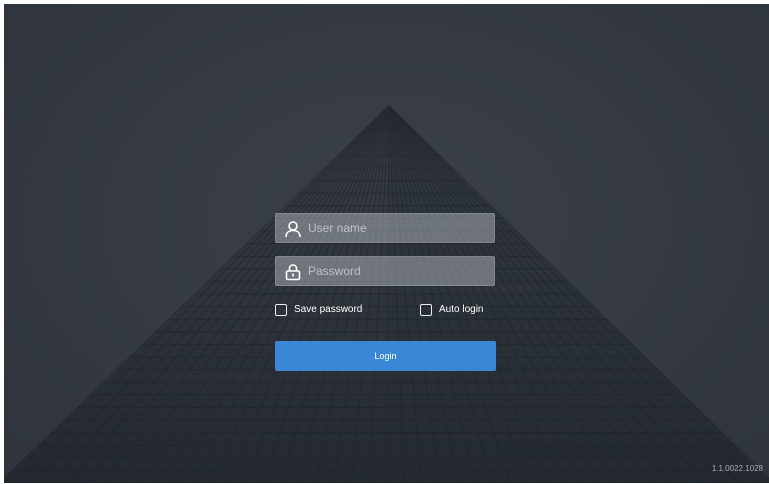 The width and height of the screenshot is (769, 484). Describe the element at coordinates (293, 272) in the screenshot. I see `lock-icon` at that location.